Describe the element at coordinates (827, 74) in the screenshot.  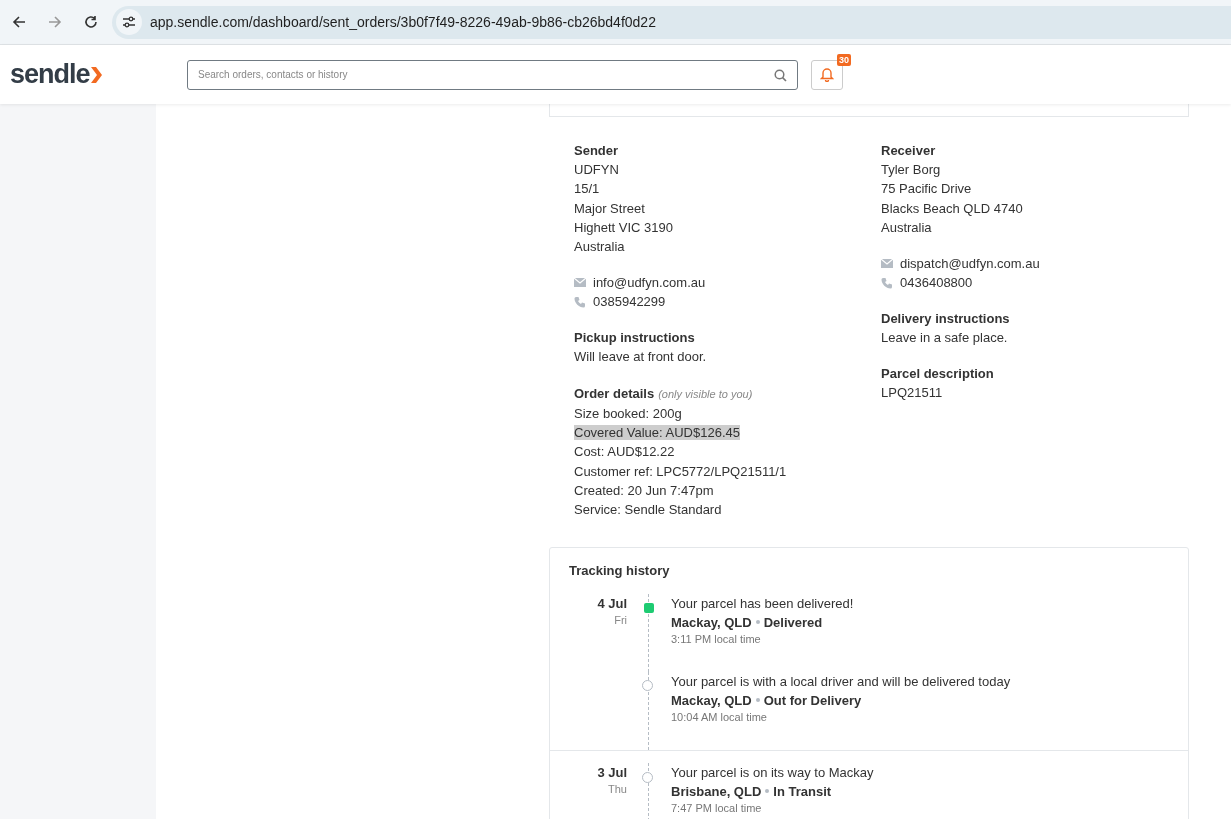
I see `bell-icon` at that location.